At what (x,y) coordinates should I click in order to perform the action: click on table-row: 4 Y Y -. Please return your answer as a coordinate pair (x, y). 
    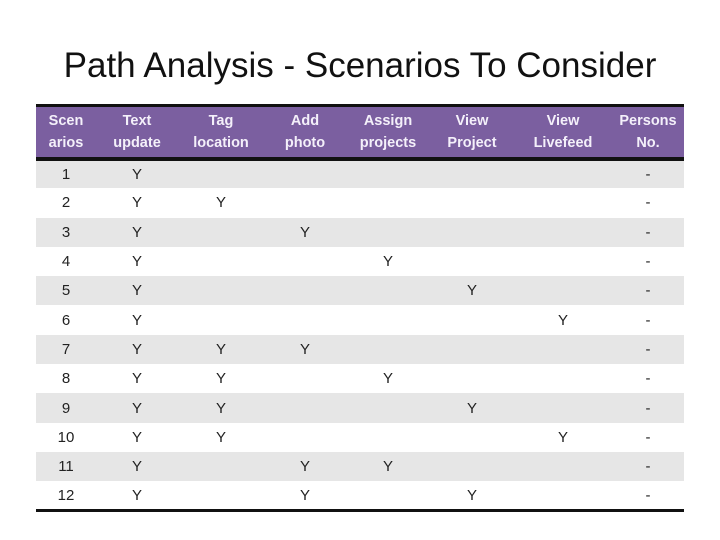
    Looking at the image, I should click on (360, 261).